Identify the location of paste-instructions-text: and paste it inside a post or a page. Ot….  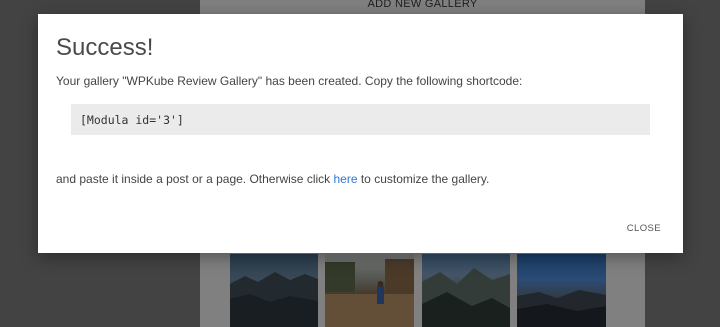
(195, 179).